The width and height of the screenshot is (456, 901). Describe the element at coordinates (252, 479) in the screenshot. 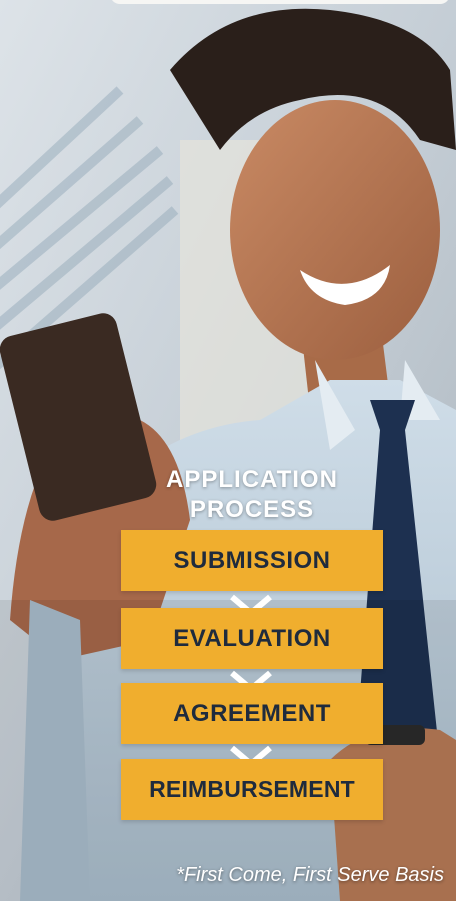

I see `process-heading-line1: APPLICATION` at that location.